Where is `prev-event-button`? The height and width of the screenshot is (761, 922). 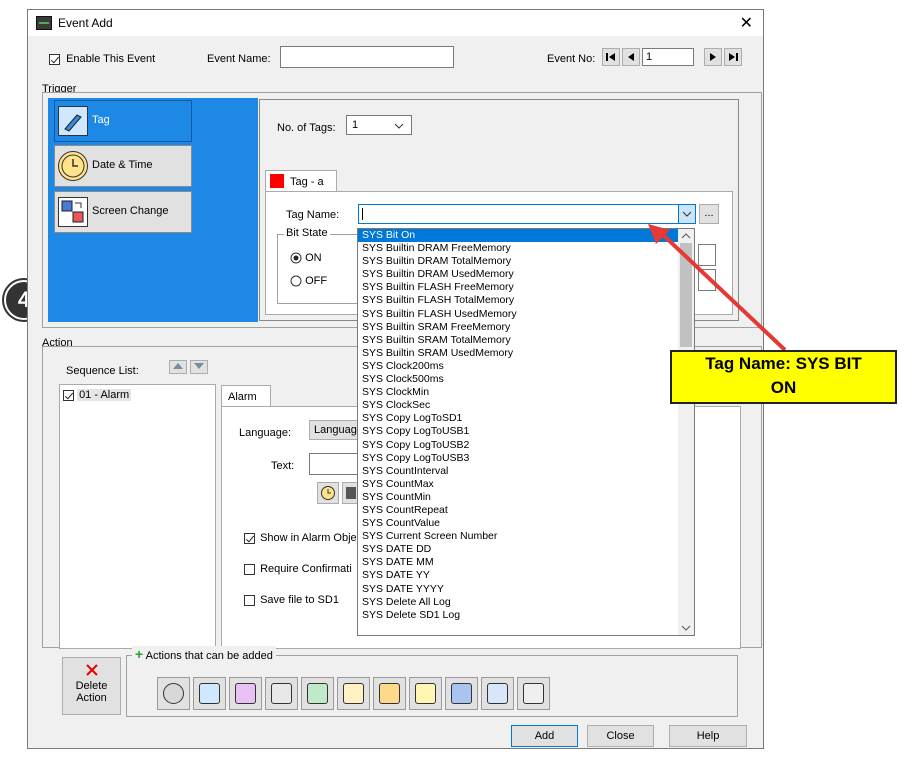
prev-event-button is located at coordinates (631, 57).